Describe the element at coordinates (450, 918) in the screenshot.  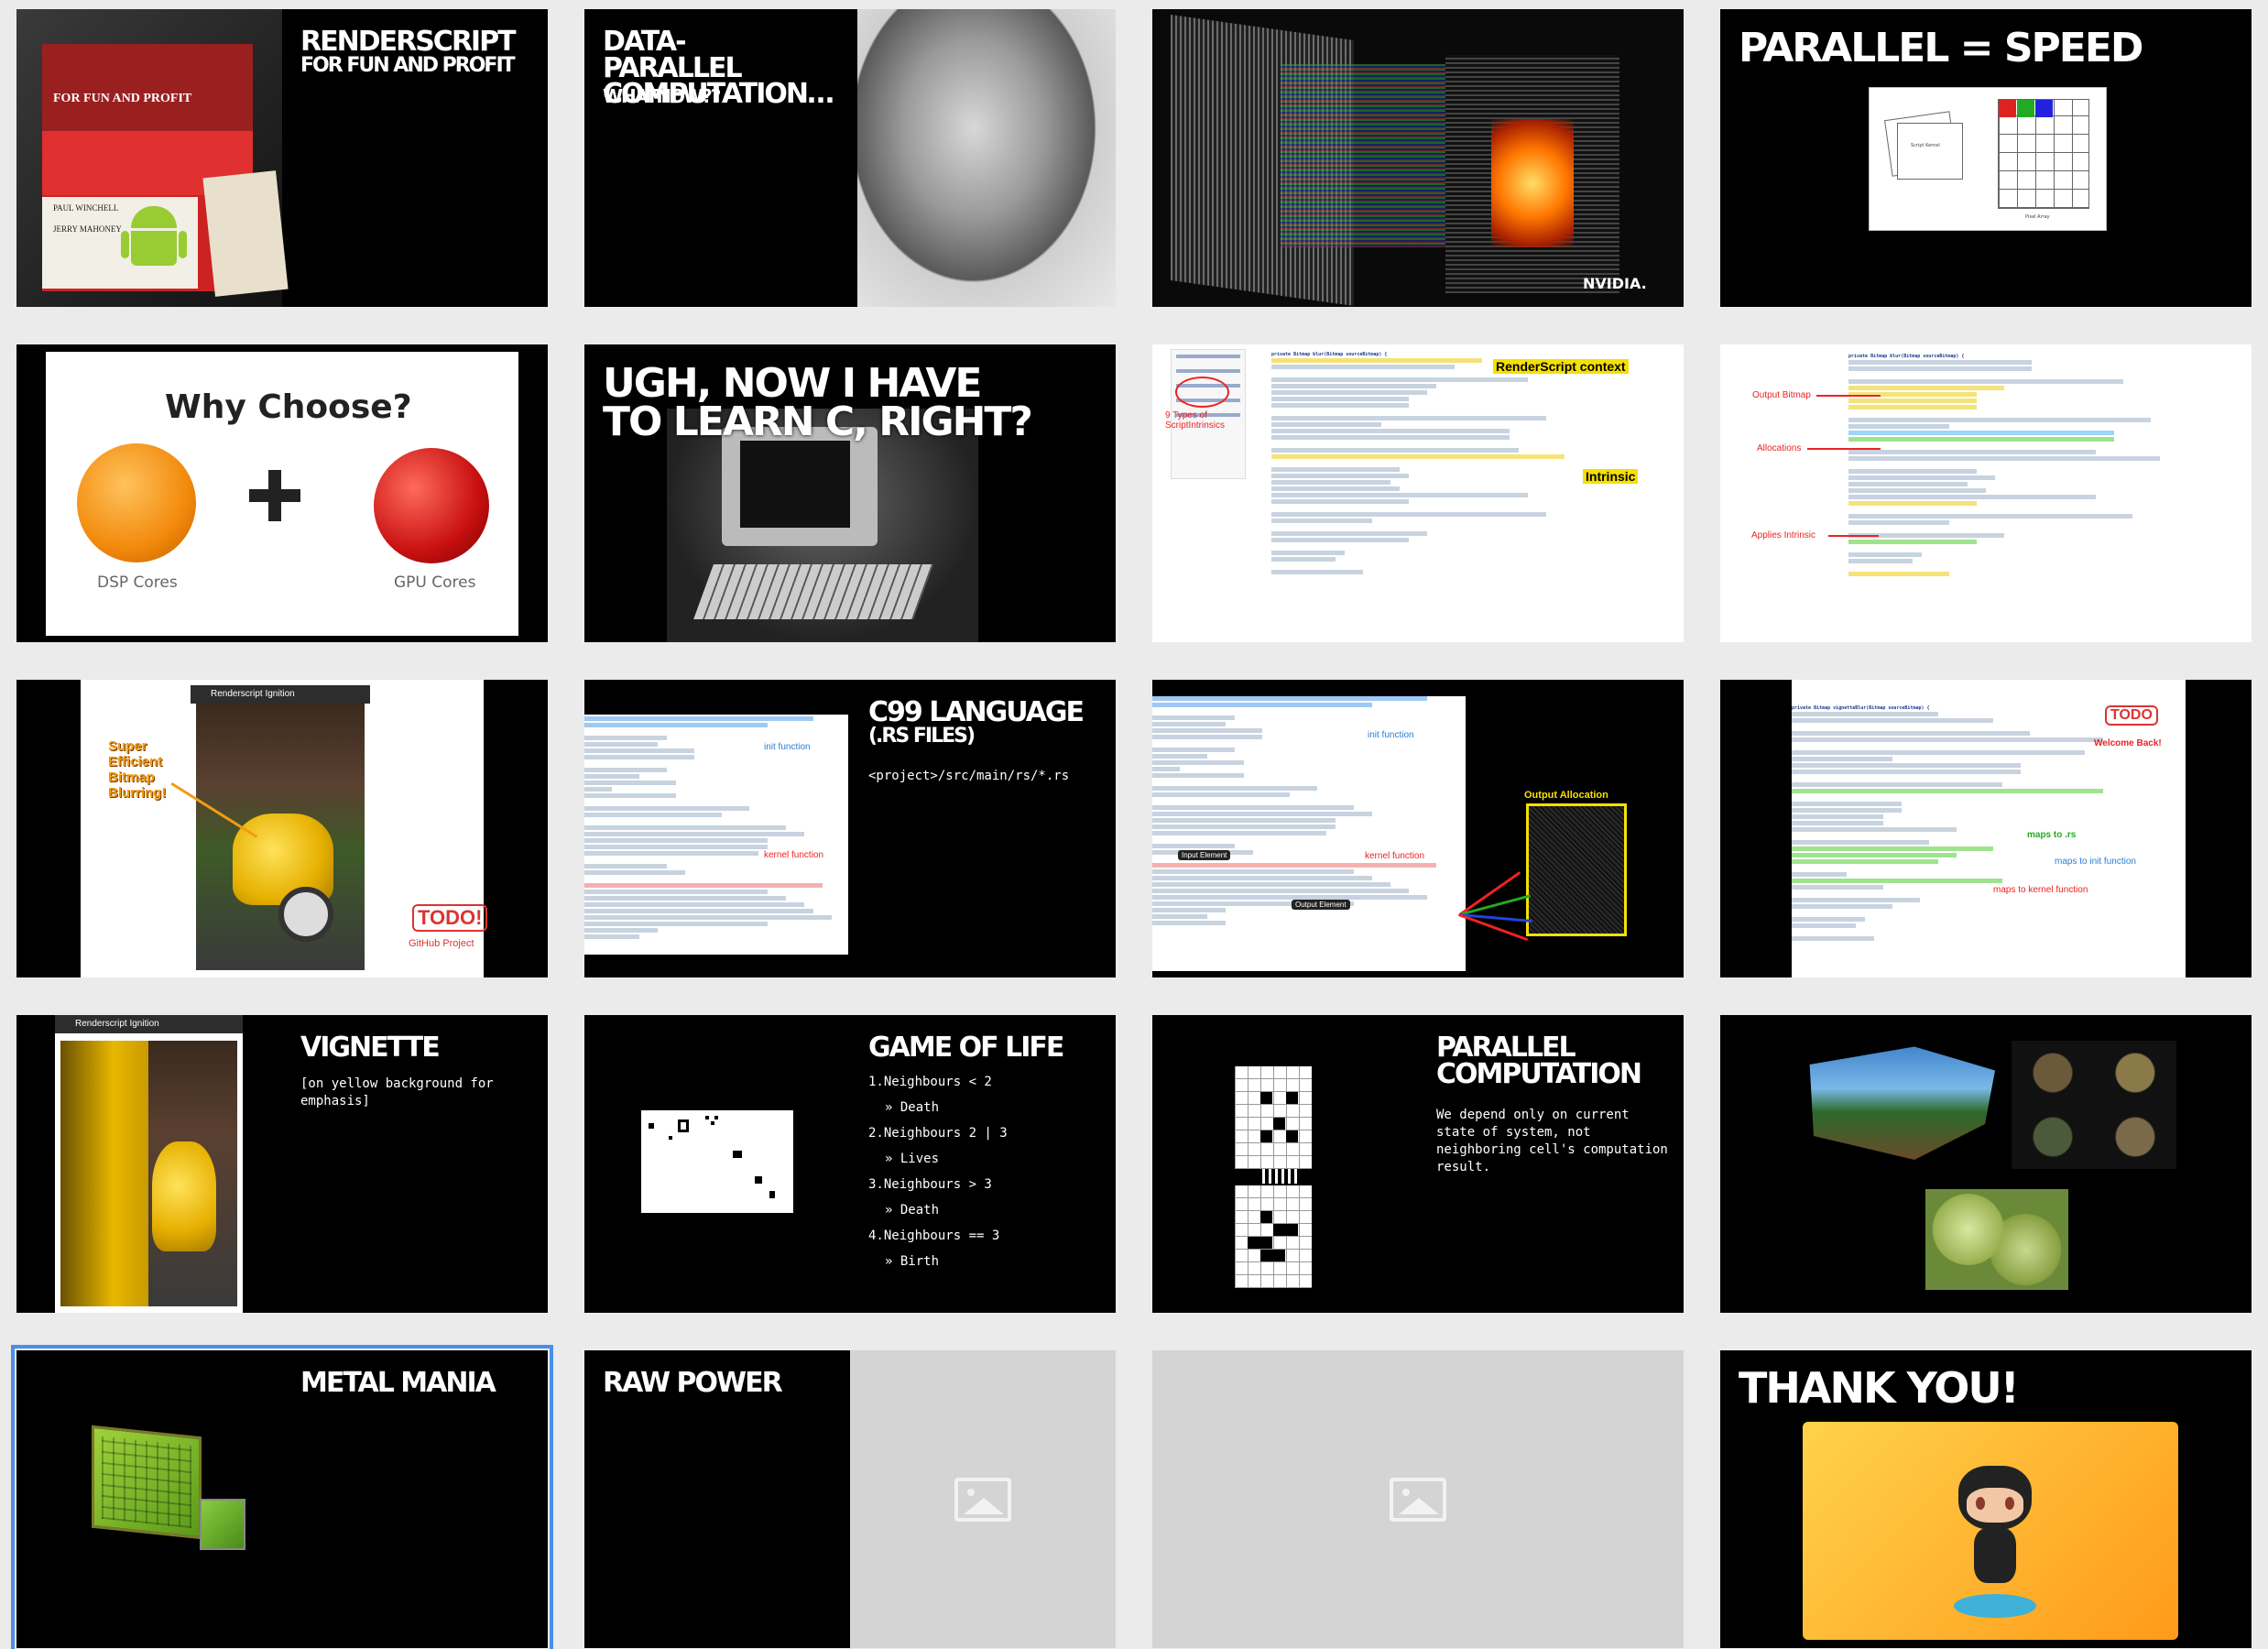
I see `todo-badge: TODO!` at that location.